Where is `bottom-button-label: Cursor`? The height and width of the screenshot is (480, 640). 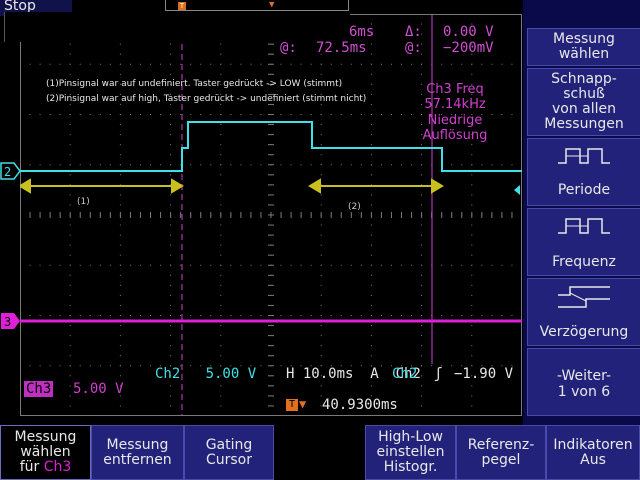
bottom-button-label: Cursor is located at coordinates (229, 460).